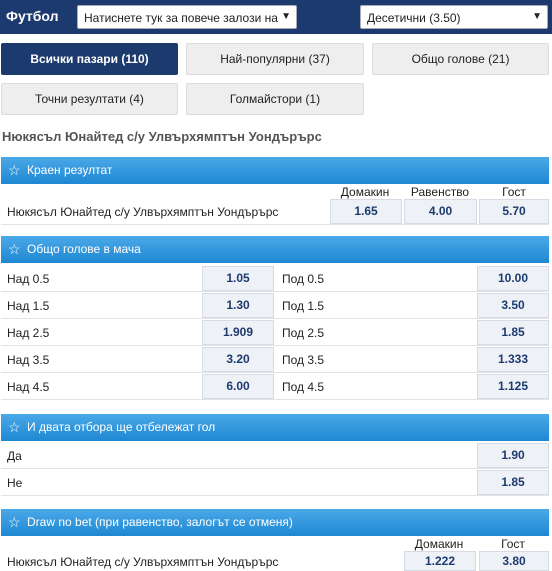 Image resolution: width=552 pixels, height=571 pixels. What do you see at coordinates (513, 386) in the screenshot?
I see `odd-under: 1.125` at bounding box center [513, 386].